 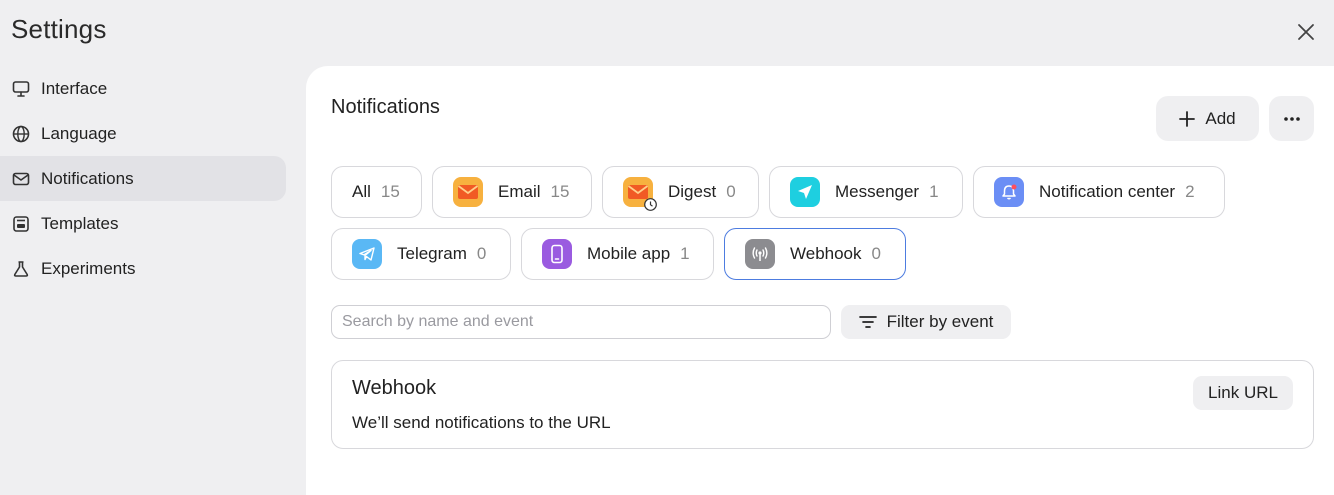 I want to click on filter-button-label: Filter by event, so click(x=940, y=321).